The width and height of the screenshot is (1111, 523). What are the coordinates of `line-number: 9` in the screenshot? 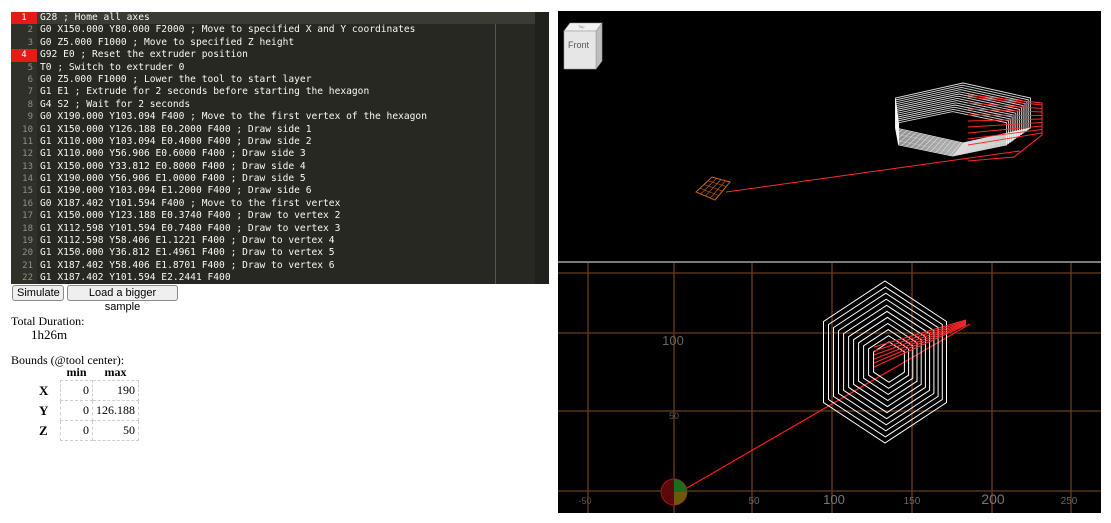 It's located at (30, 117).